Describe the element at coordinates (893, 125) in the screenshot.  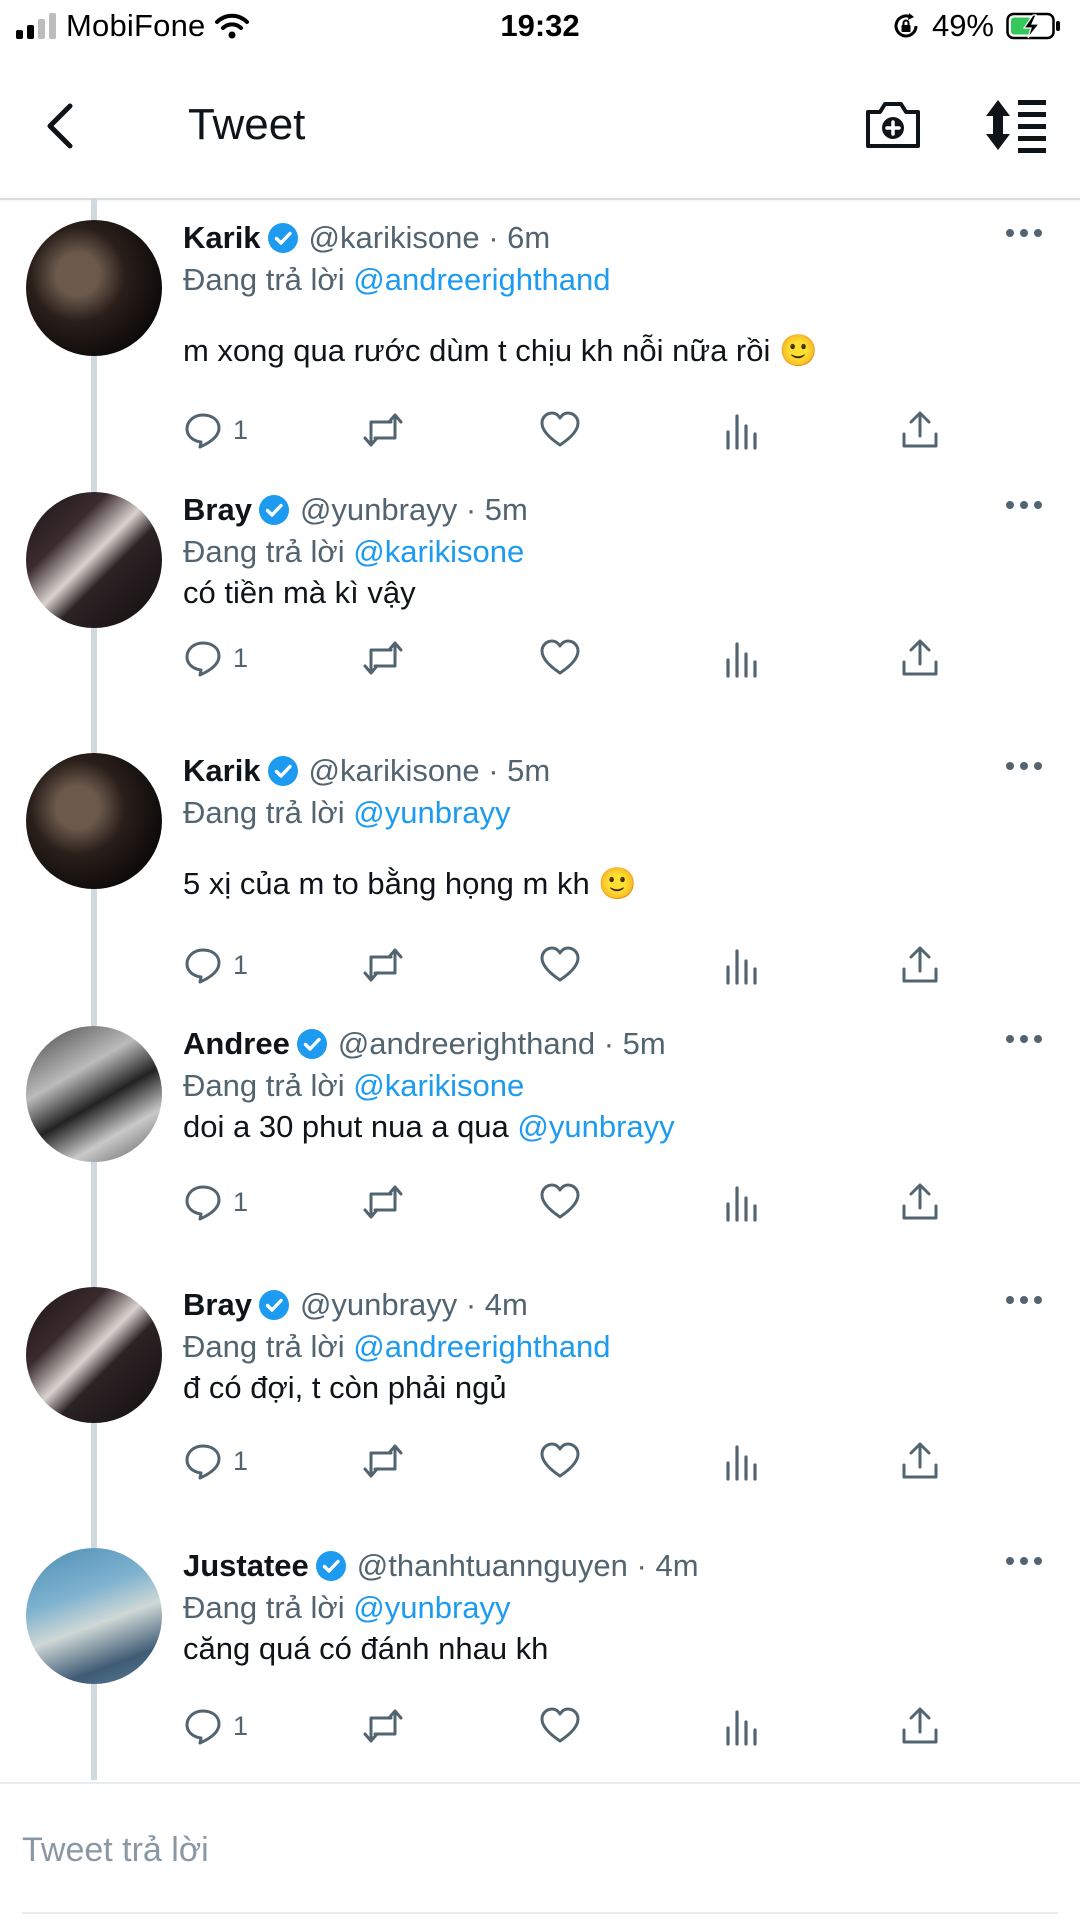
I see `camera-plus-icon` at that location.